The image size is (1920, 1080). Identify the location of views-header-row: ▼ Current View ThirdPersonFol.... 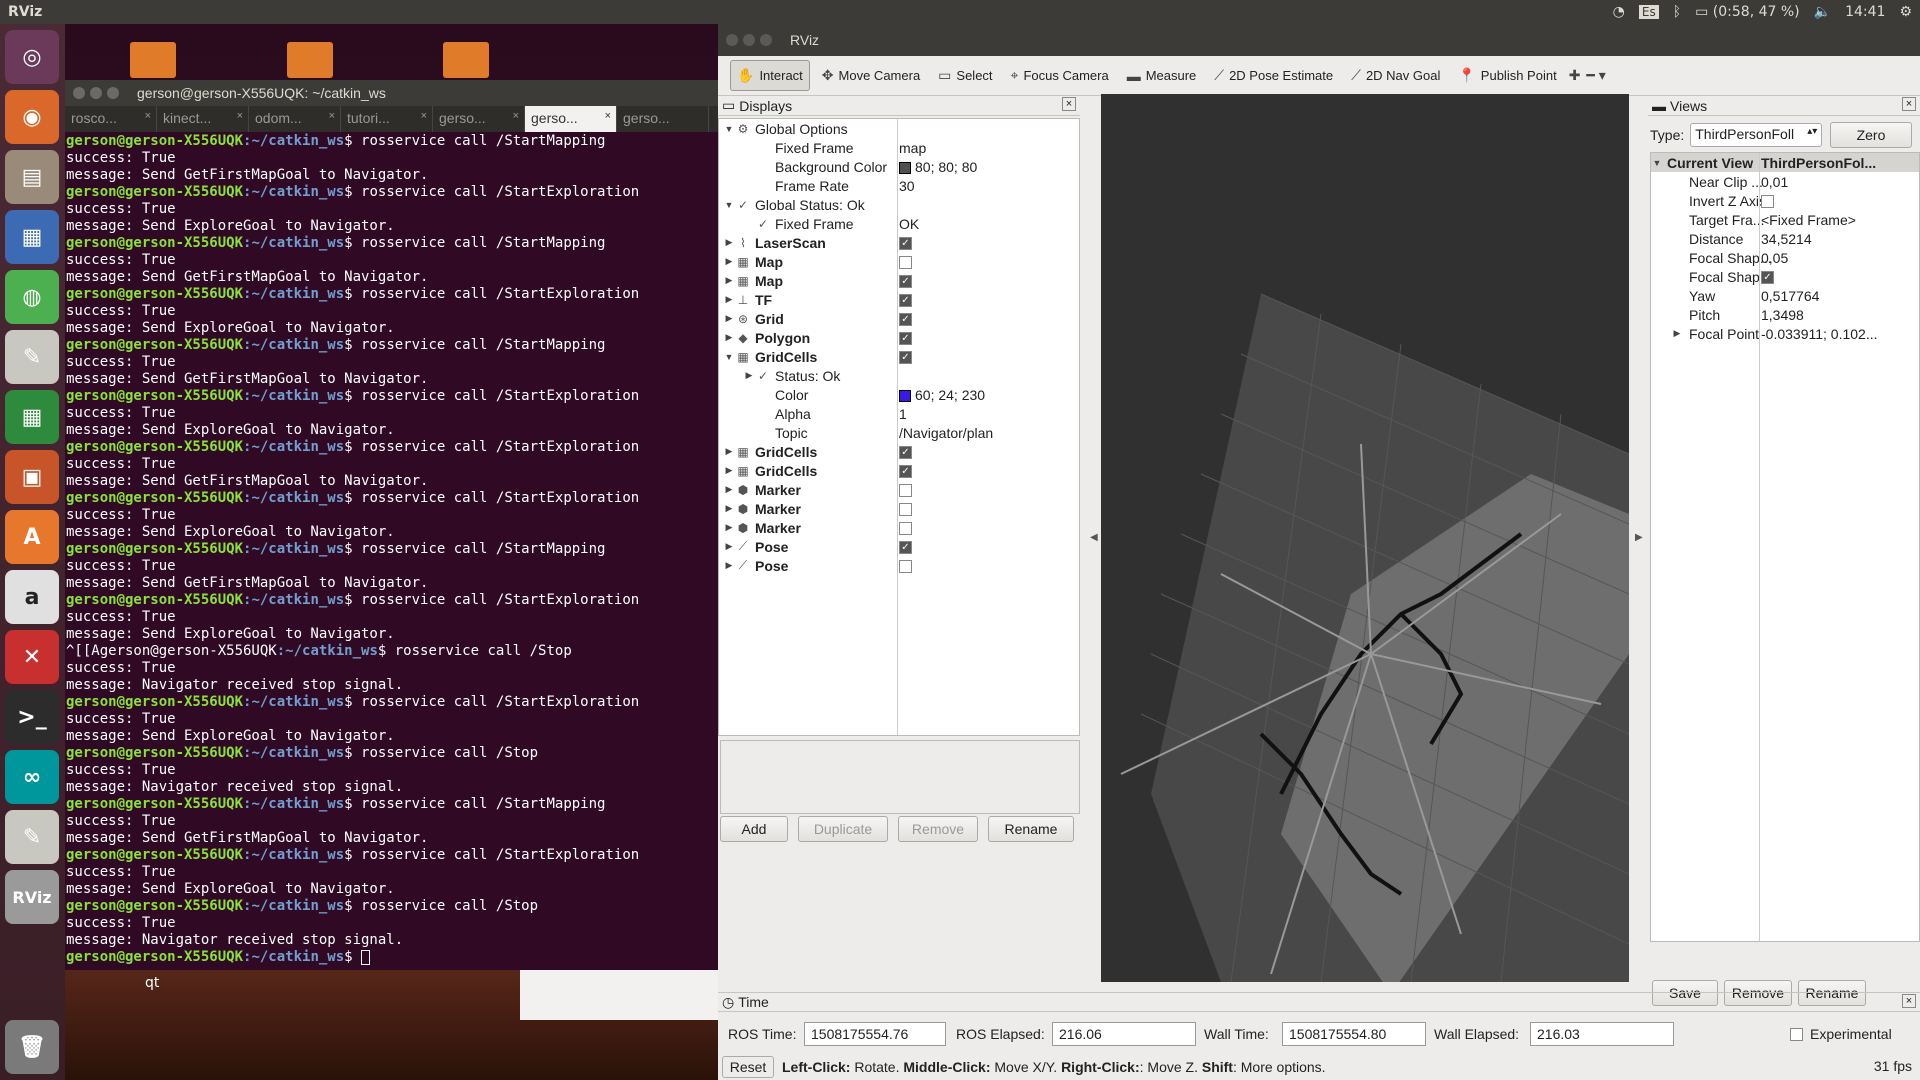
(1785, 162).